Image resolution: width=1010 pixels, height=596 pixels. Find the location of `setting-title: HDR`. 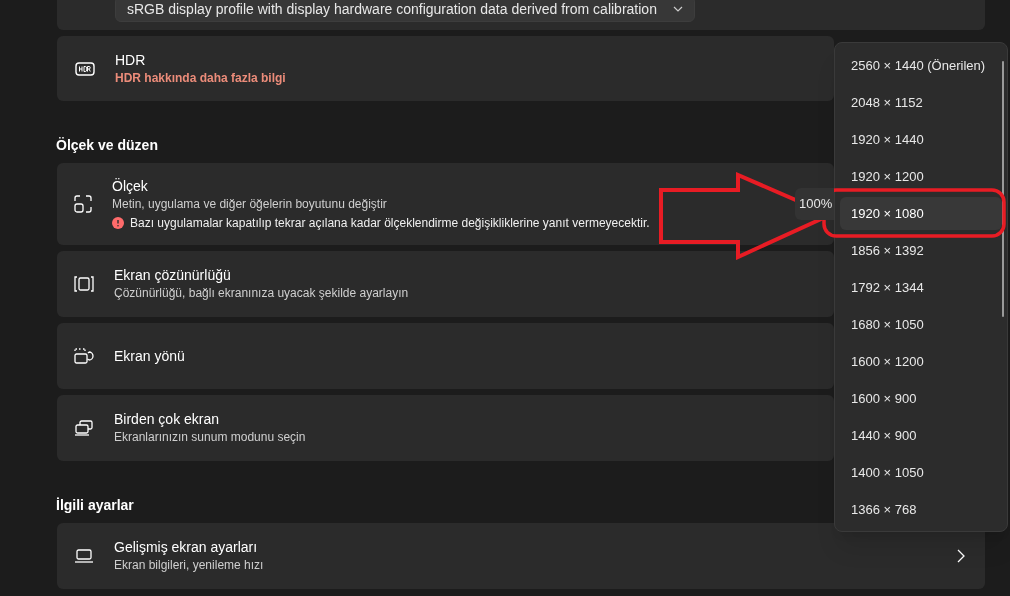

setting-title: HDR is located at coordinates (131, 60).